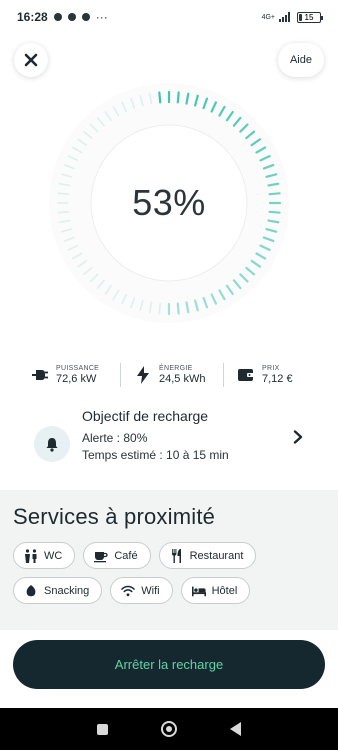 The height and width of the screenshot is (750, 338). I want to click on bolt-icon, so click(143, 375).